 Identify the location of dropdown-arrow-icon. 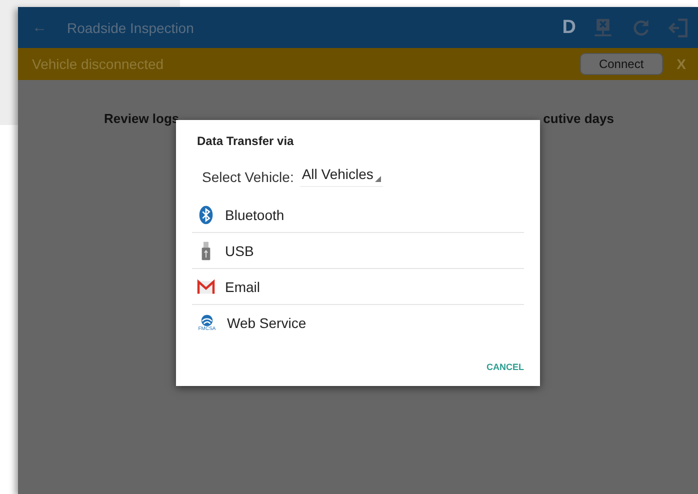
(378, 179).